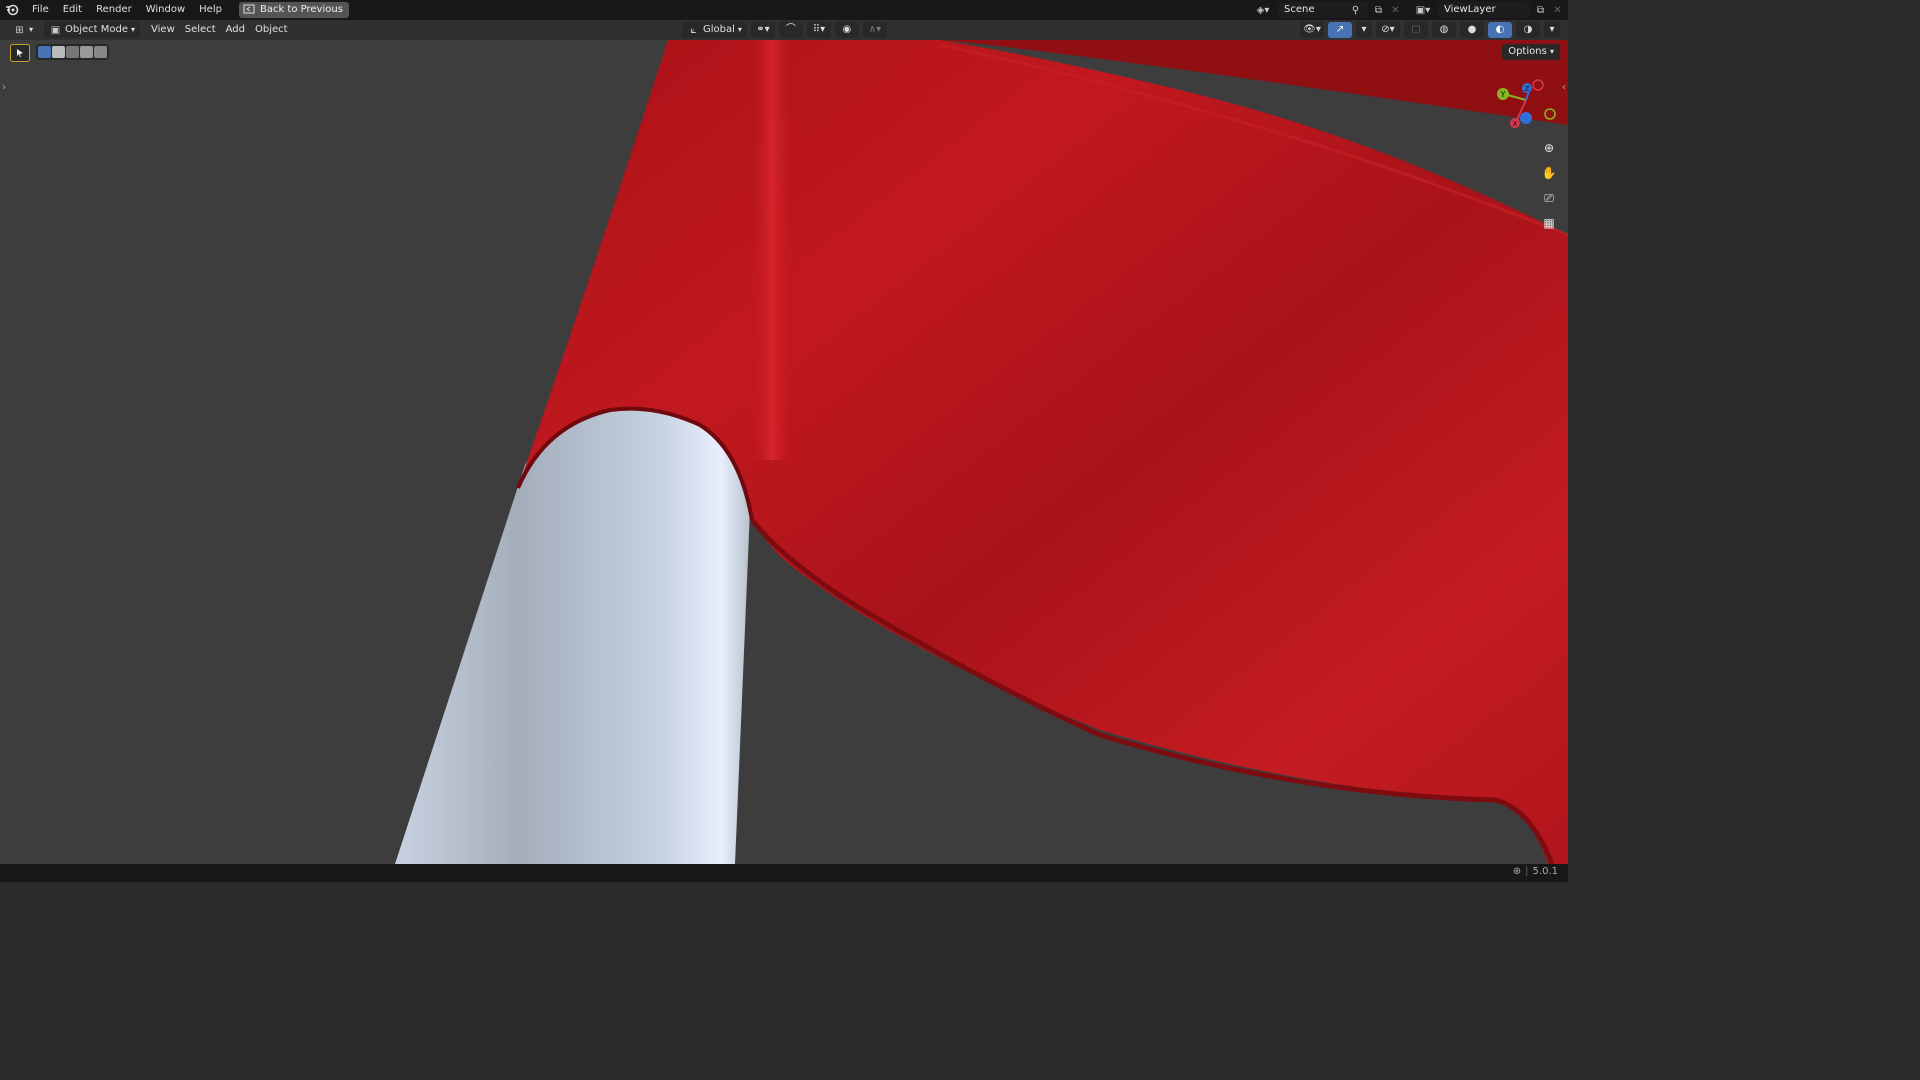 The image size is (1920, 1080). I want to click on editor-type-icon: ⊞, so click(19, 30).